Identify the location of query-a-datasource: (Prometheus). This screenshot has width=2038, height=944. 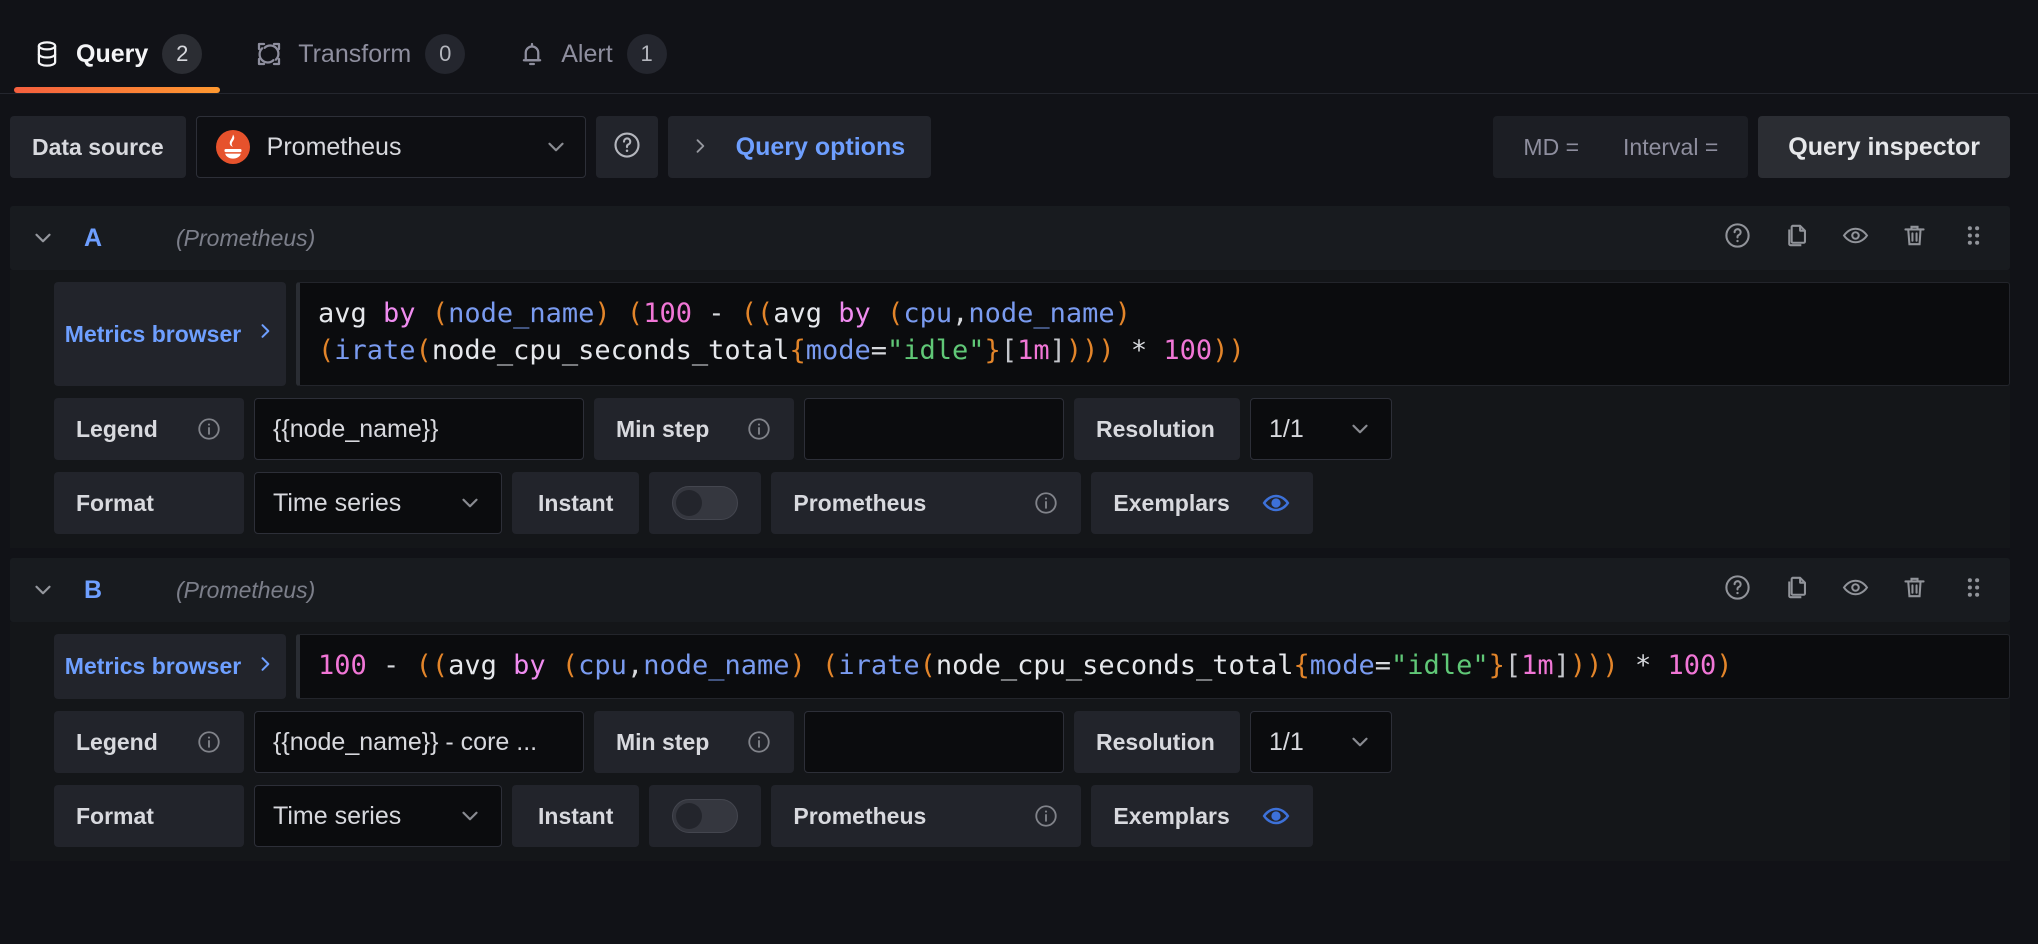
(246, 237).